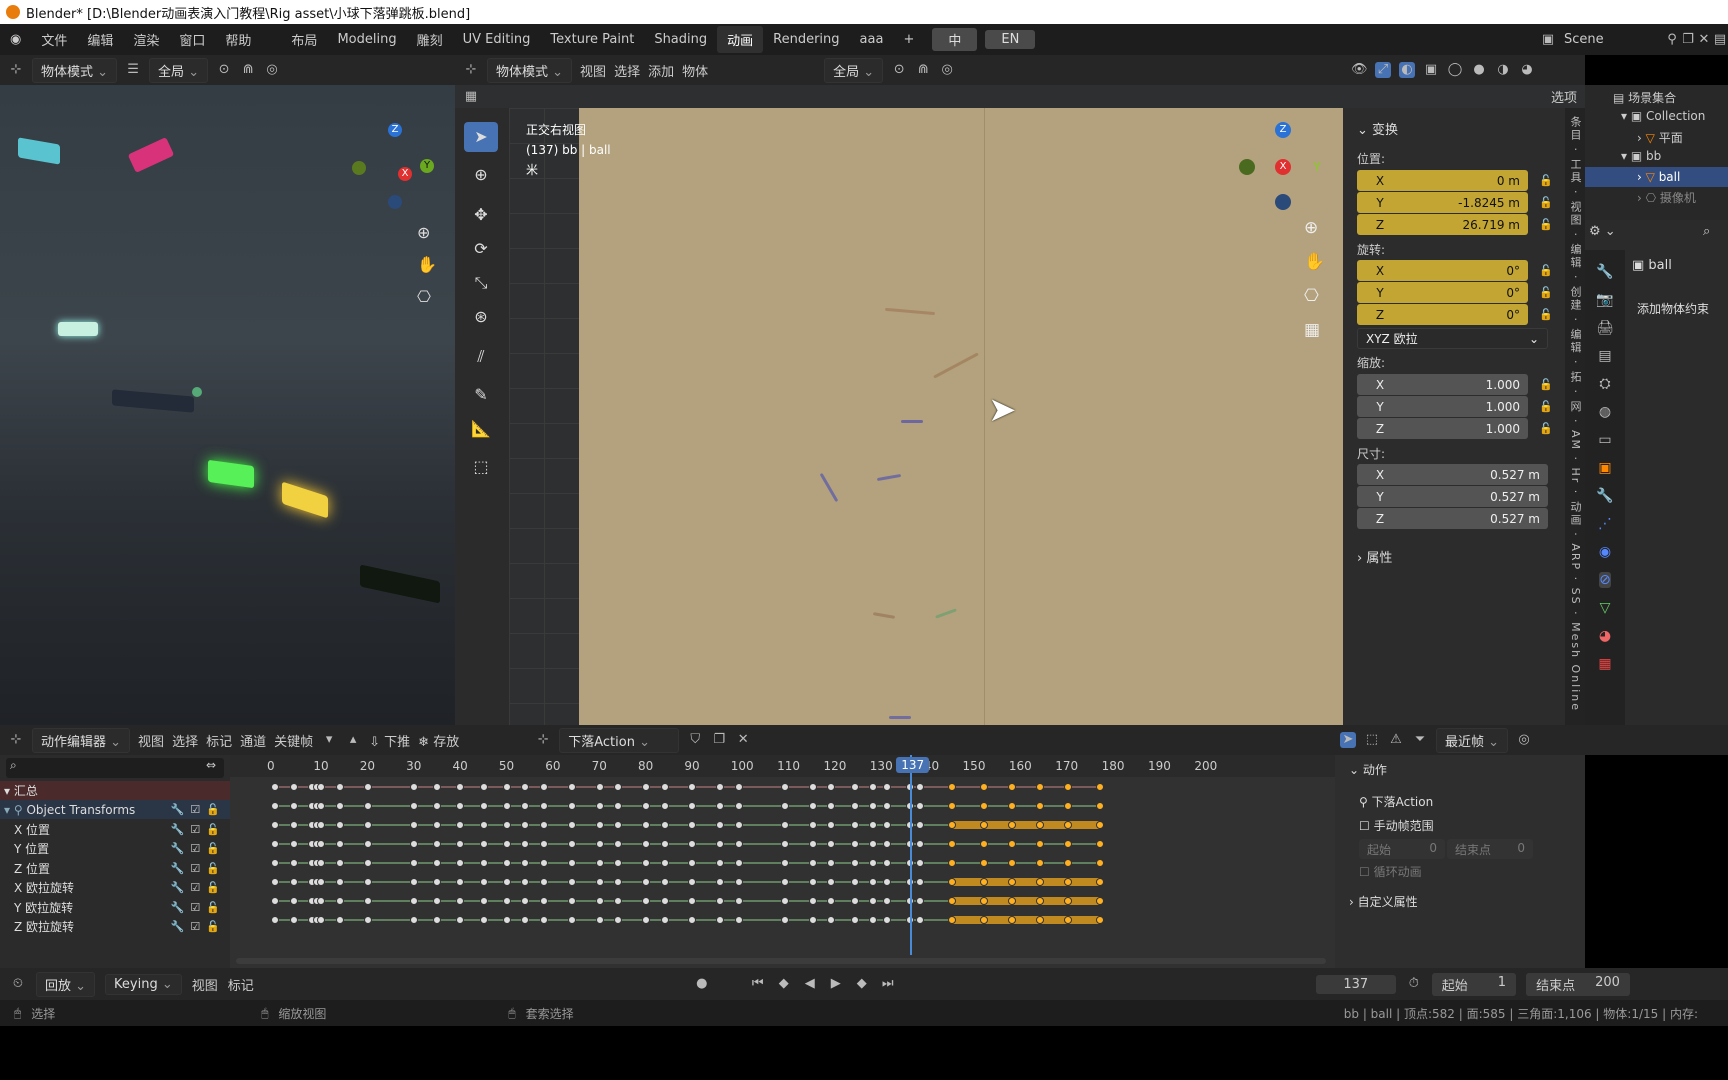 This screenshot has height=1080, width=1728. I want to click on gizmo-y-axis: Y, so click(1317, 167).